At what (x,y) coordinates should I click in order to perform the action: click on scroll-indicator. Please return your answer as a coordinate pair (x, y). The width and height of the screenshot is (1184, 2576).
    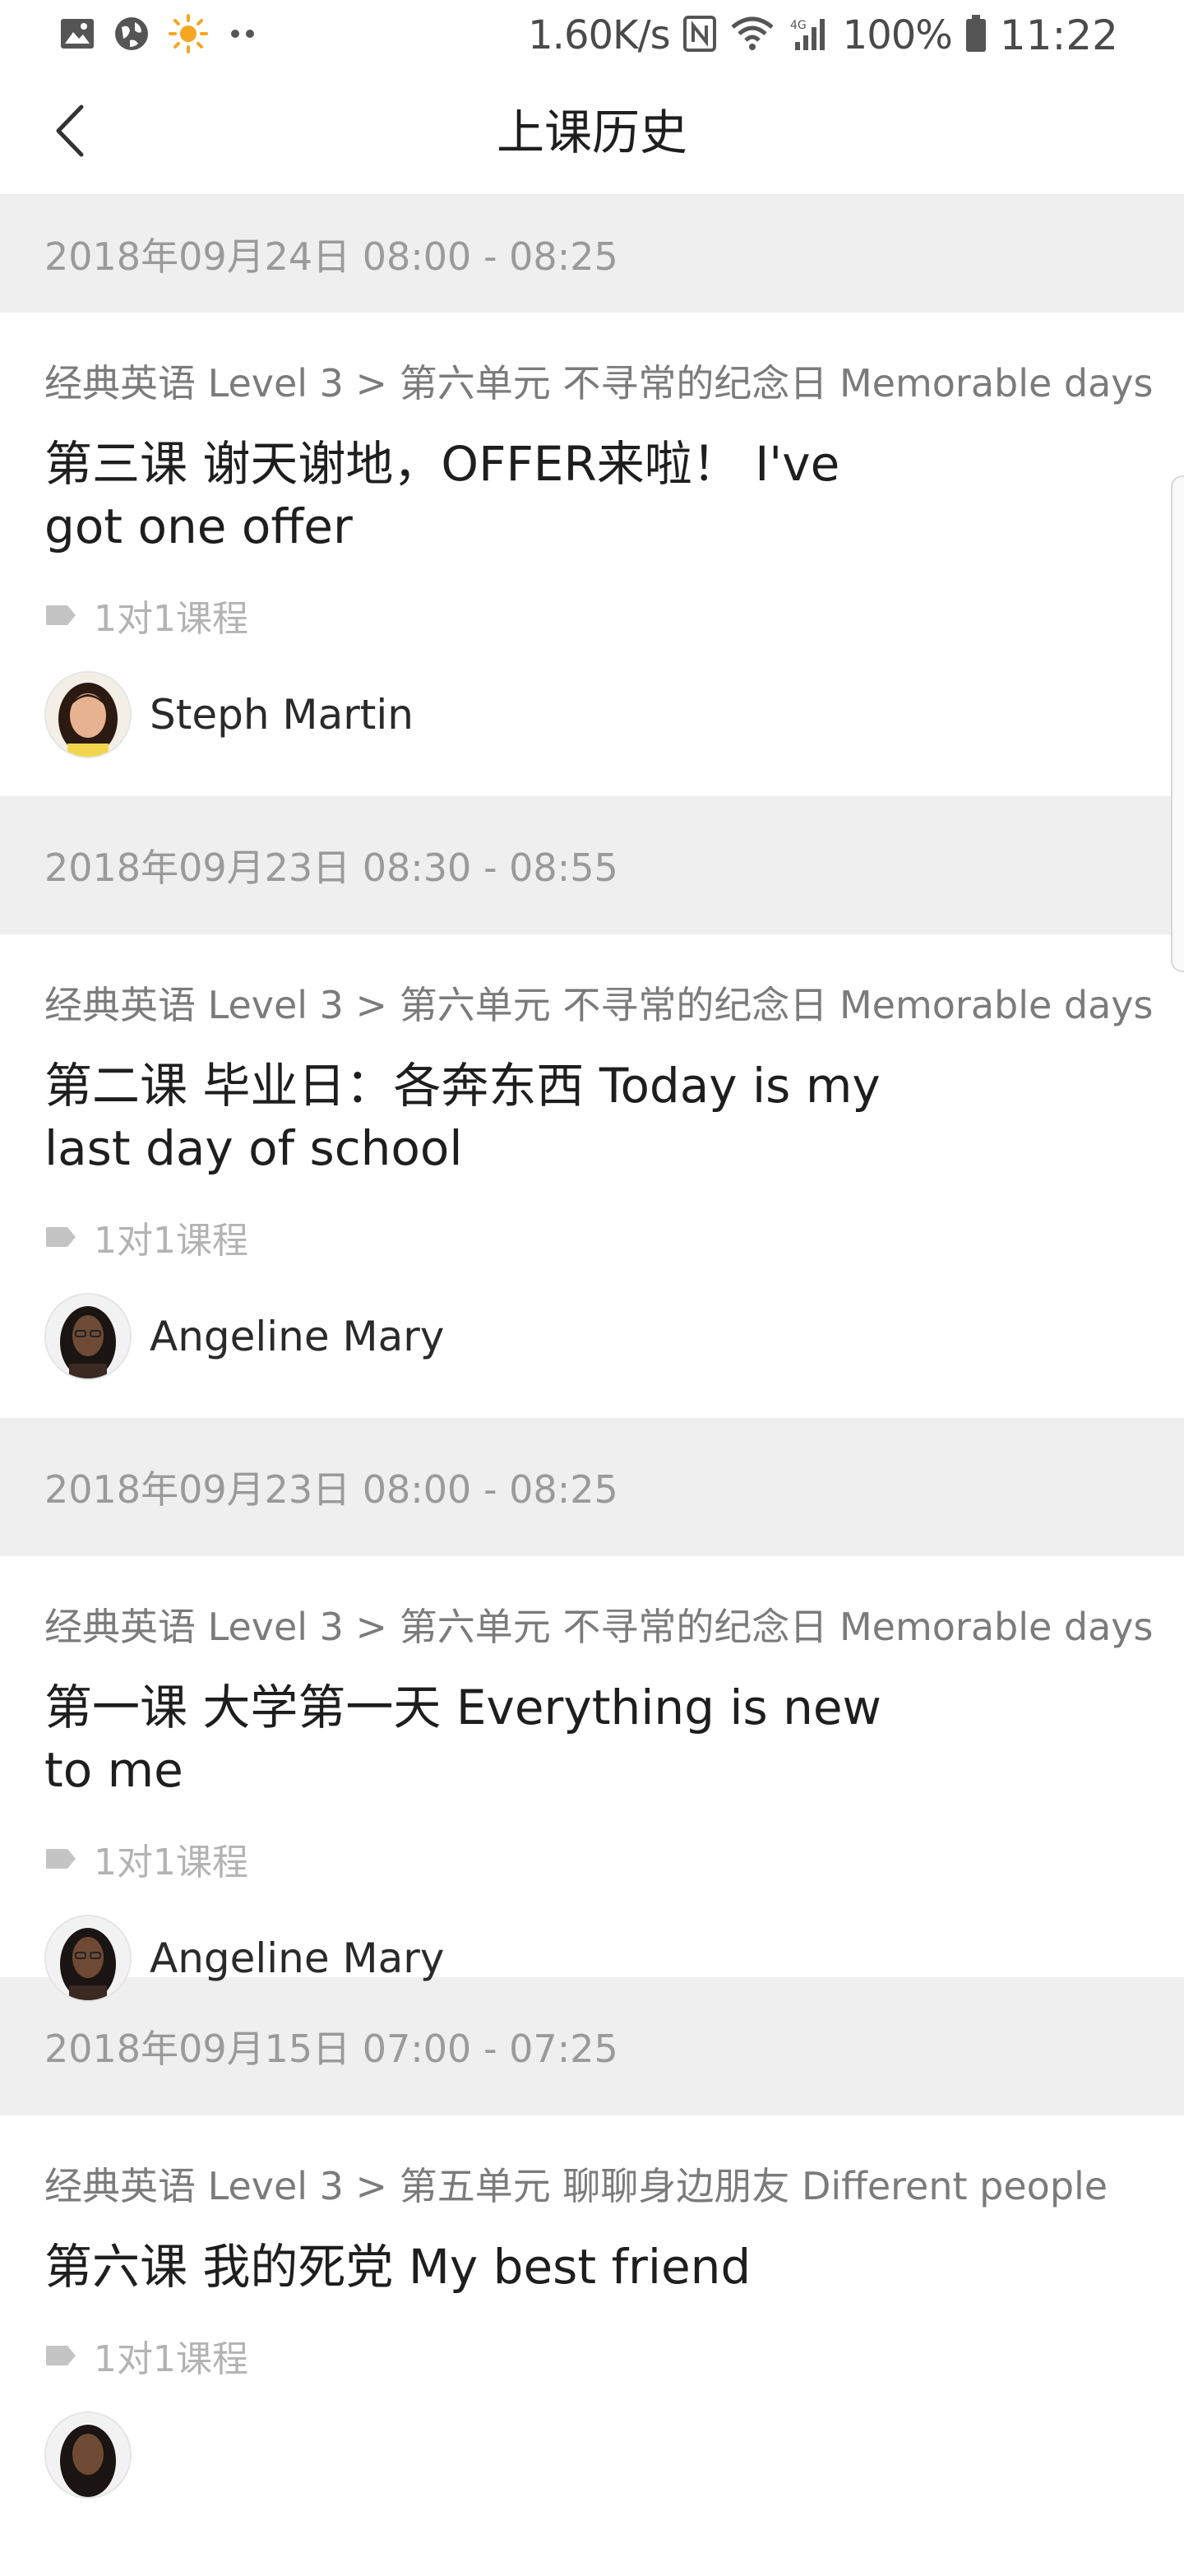
    Looking at the image, I should click on (1177, 724).